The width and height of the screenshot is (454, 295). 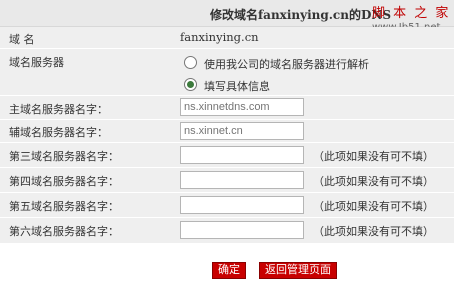 I want to click on domain-row: 域 名 fanxinying.cn, so click(x=227, y=38).